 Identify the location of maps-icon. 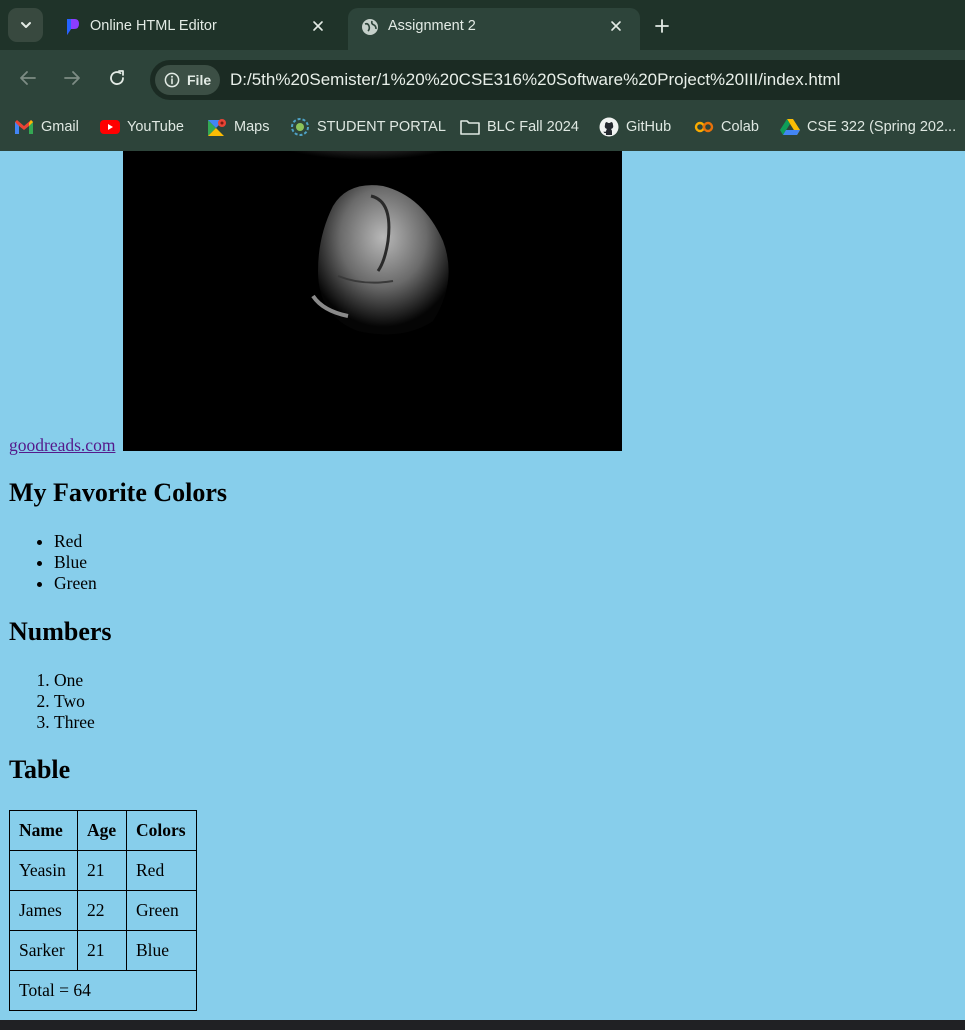
(217, 127).